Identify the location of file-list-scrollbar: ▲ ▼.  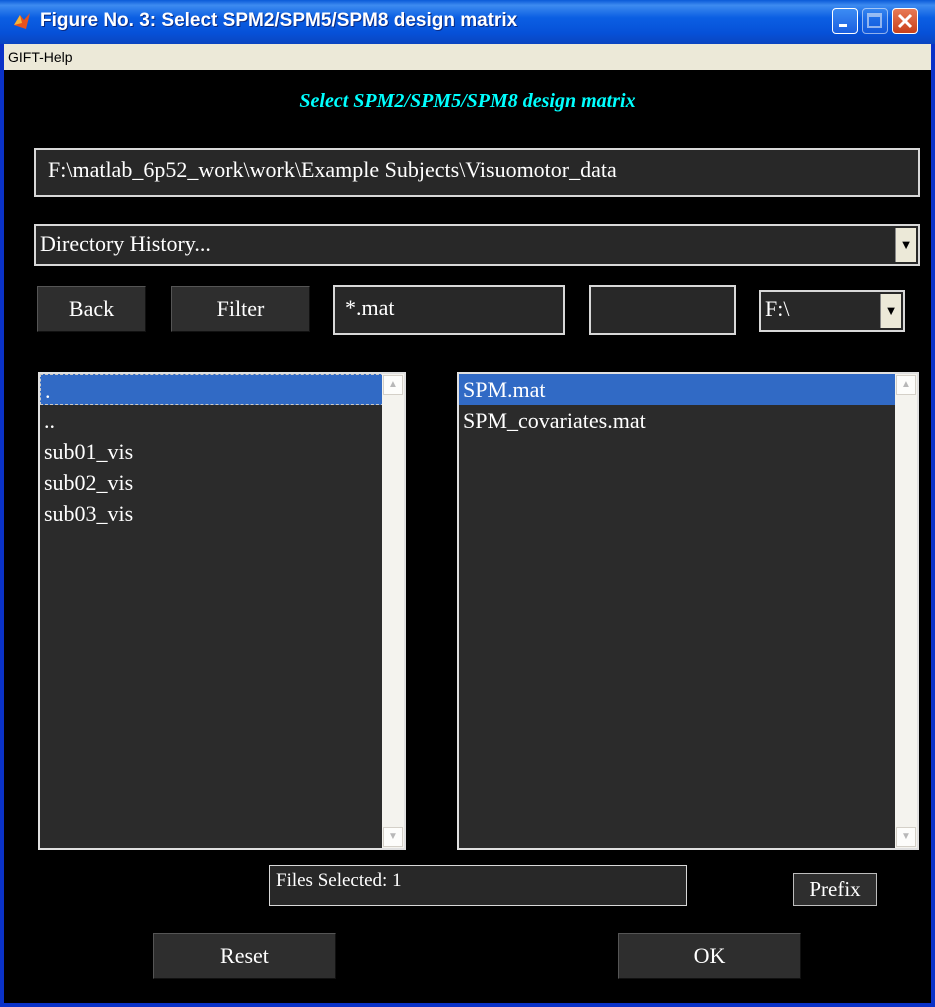
(906, 611).